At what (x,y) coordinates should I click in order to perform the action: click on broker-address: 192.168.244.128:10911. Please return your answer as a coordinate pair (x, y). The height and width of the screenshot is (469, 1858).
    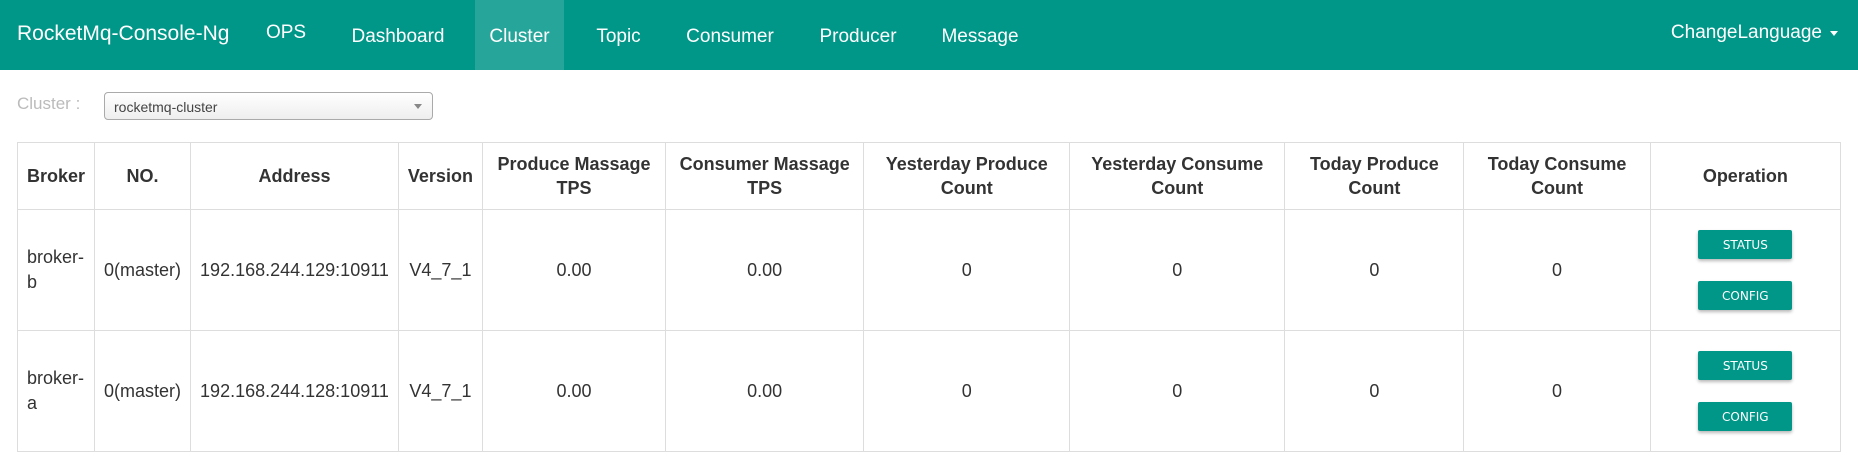
    Looking at the image, I should click on (294, 391).